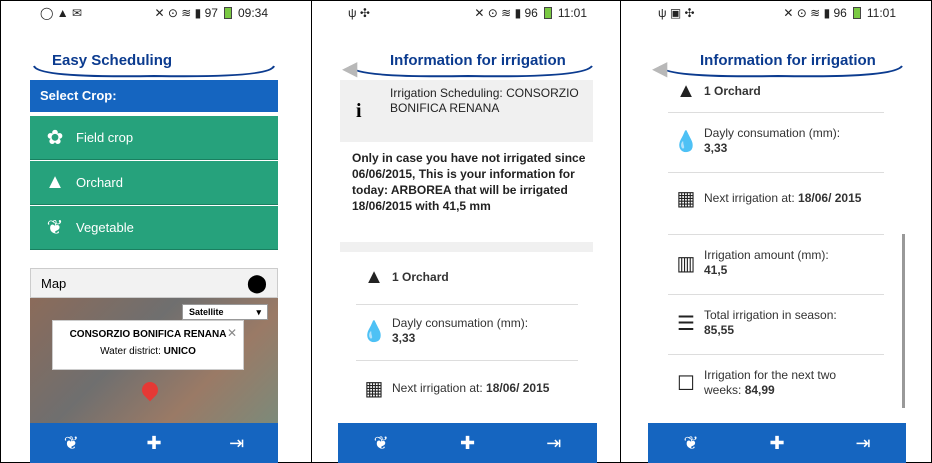 The width and height of the screenshot is (932, 463). What do you see at coordinates (676, 13) in the screenshot?
I see `status-left-icons: ψ ▣ ✣` at bounding box center [676, 13].